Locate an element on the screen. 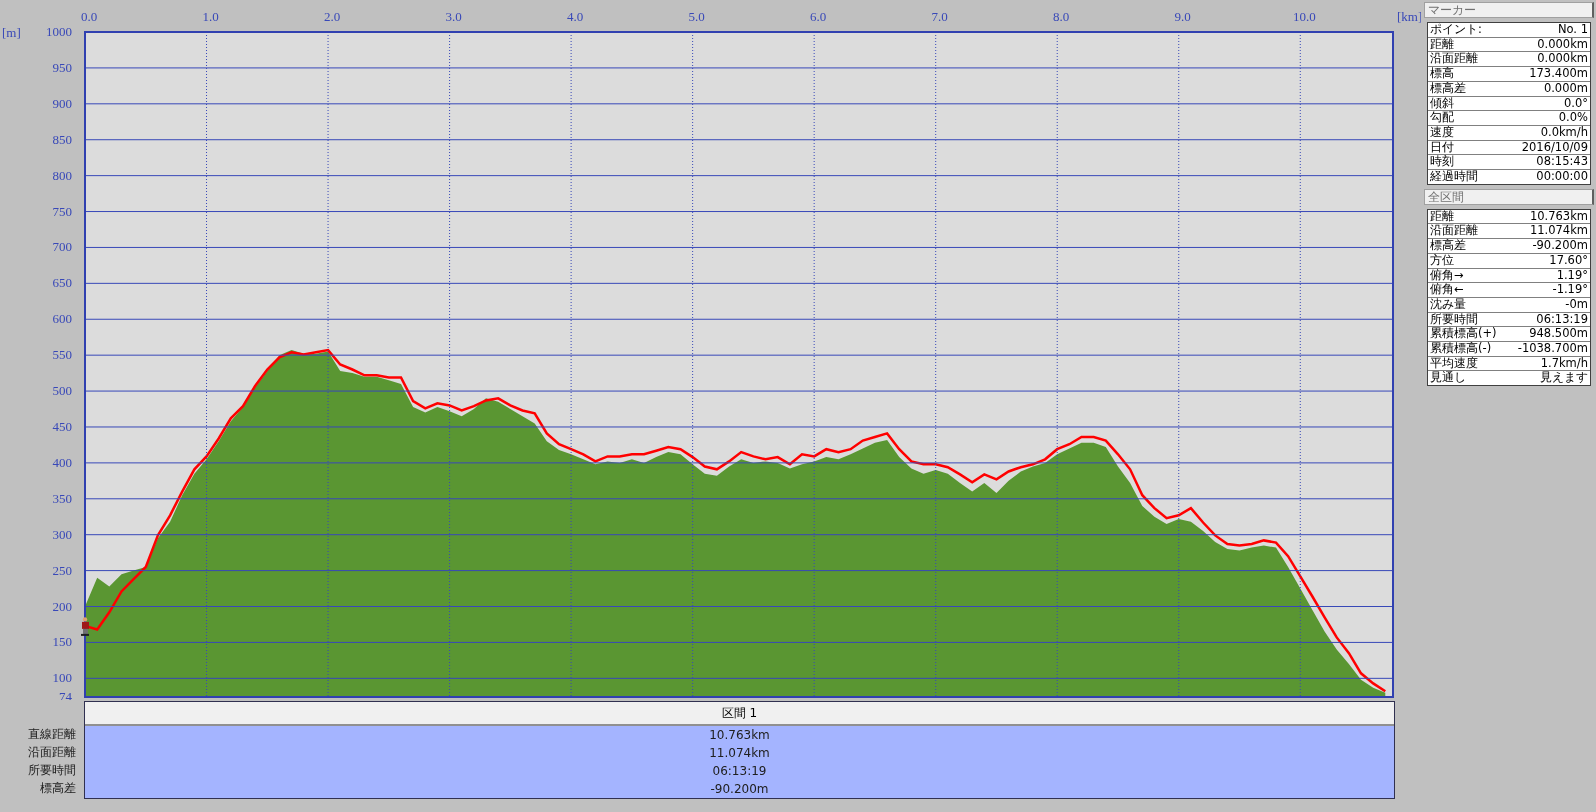  axis-tick-label: 300 is located at coordinates (62, 534).